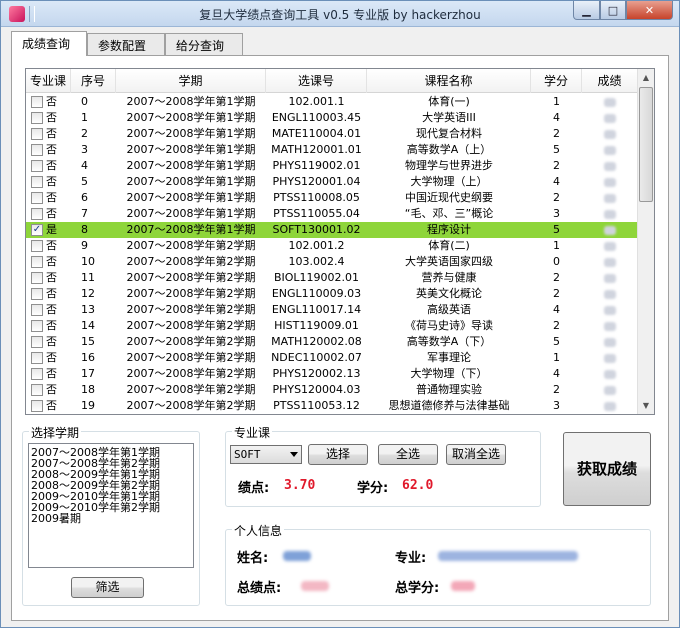  Describe the element at coordinates (646, 77) in the screenshot. I see `scroll-up-arrow: ▲` at that location.